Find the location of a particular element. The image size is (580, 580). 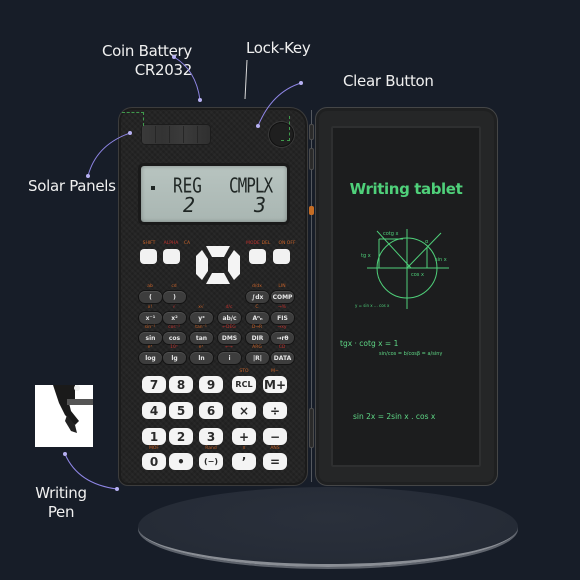

lcd-indicator is located at coordinates (153, 188).